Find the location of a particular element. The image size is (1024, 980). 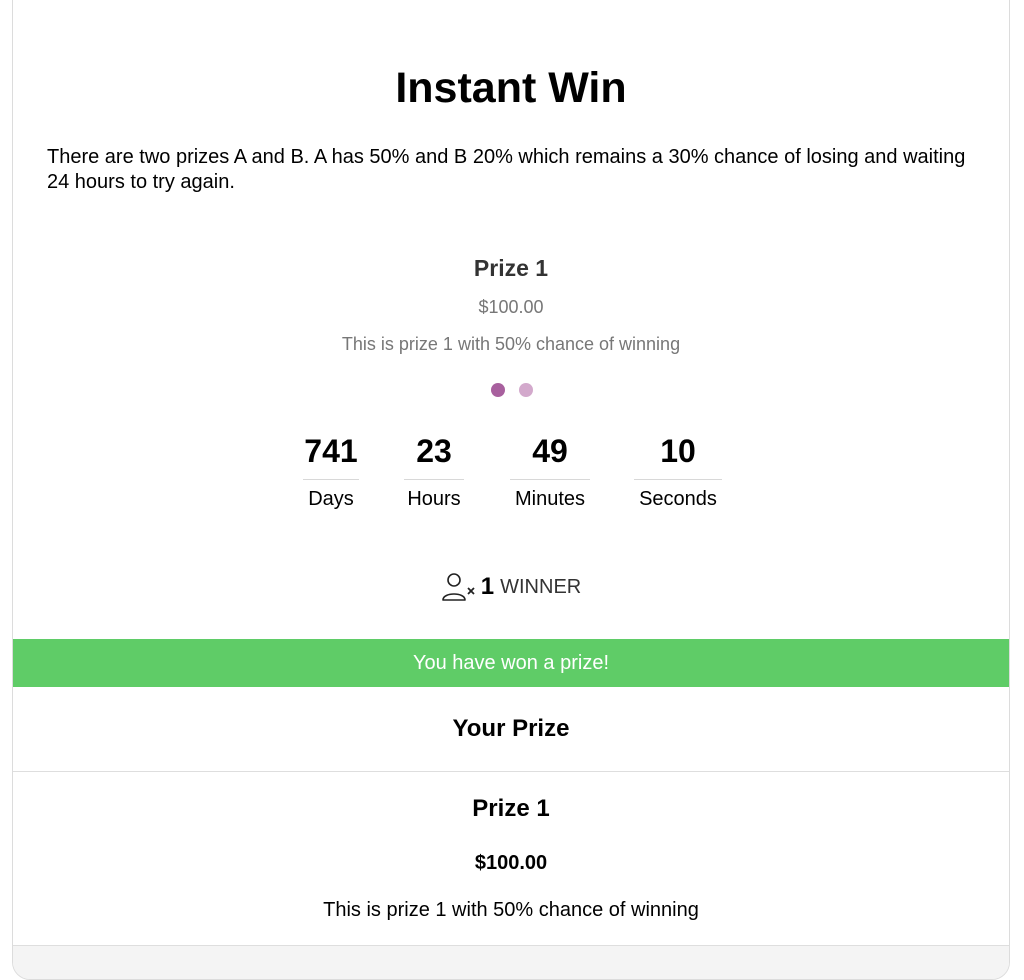

countdown-days-divider is located at coordinates (331, 479).